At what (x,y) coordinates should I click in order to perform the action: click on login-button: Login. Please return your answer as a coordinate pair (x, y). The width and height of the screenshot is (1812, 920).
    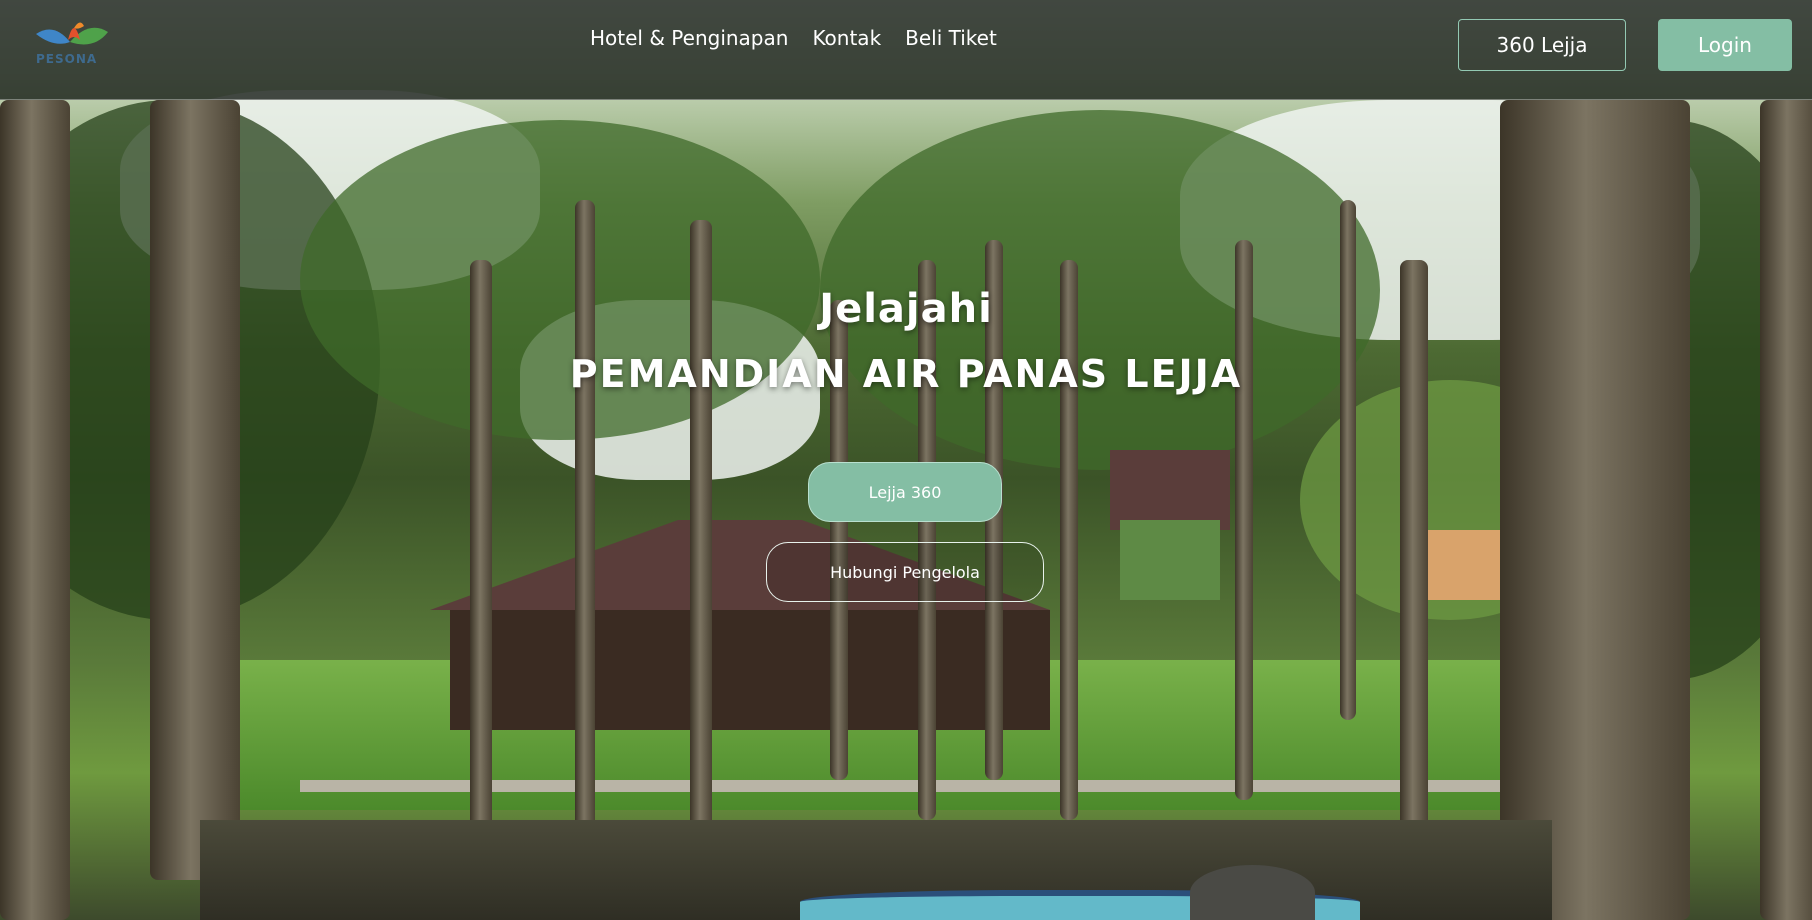
    Looking at the image, I should click on (1725, 45).